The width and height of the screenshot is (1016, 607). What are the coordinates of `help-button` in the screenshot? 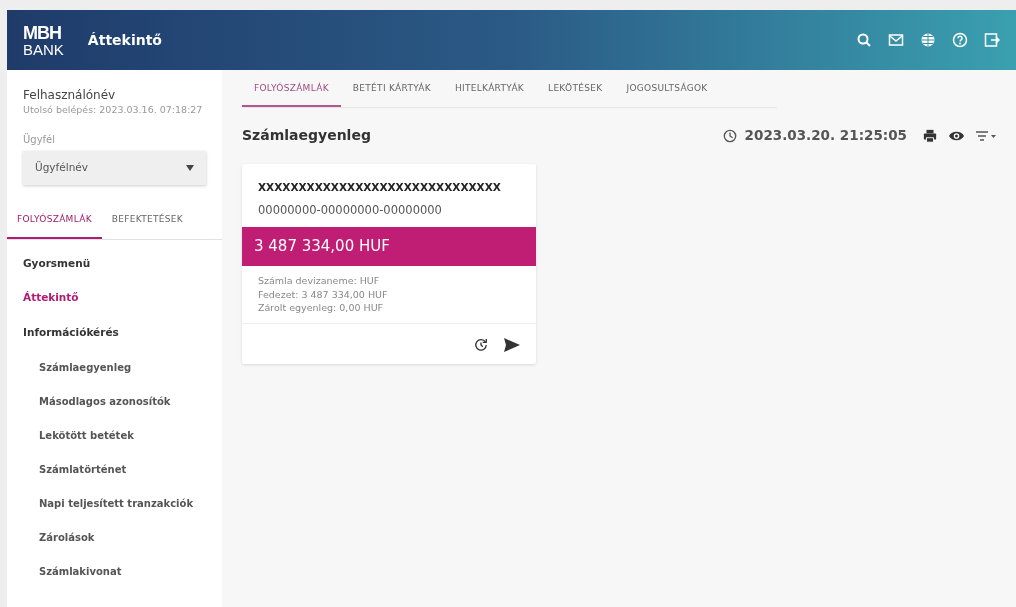 It's located at (960, 40).